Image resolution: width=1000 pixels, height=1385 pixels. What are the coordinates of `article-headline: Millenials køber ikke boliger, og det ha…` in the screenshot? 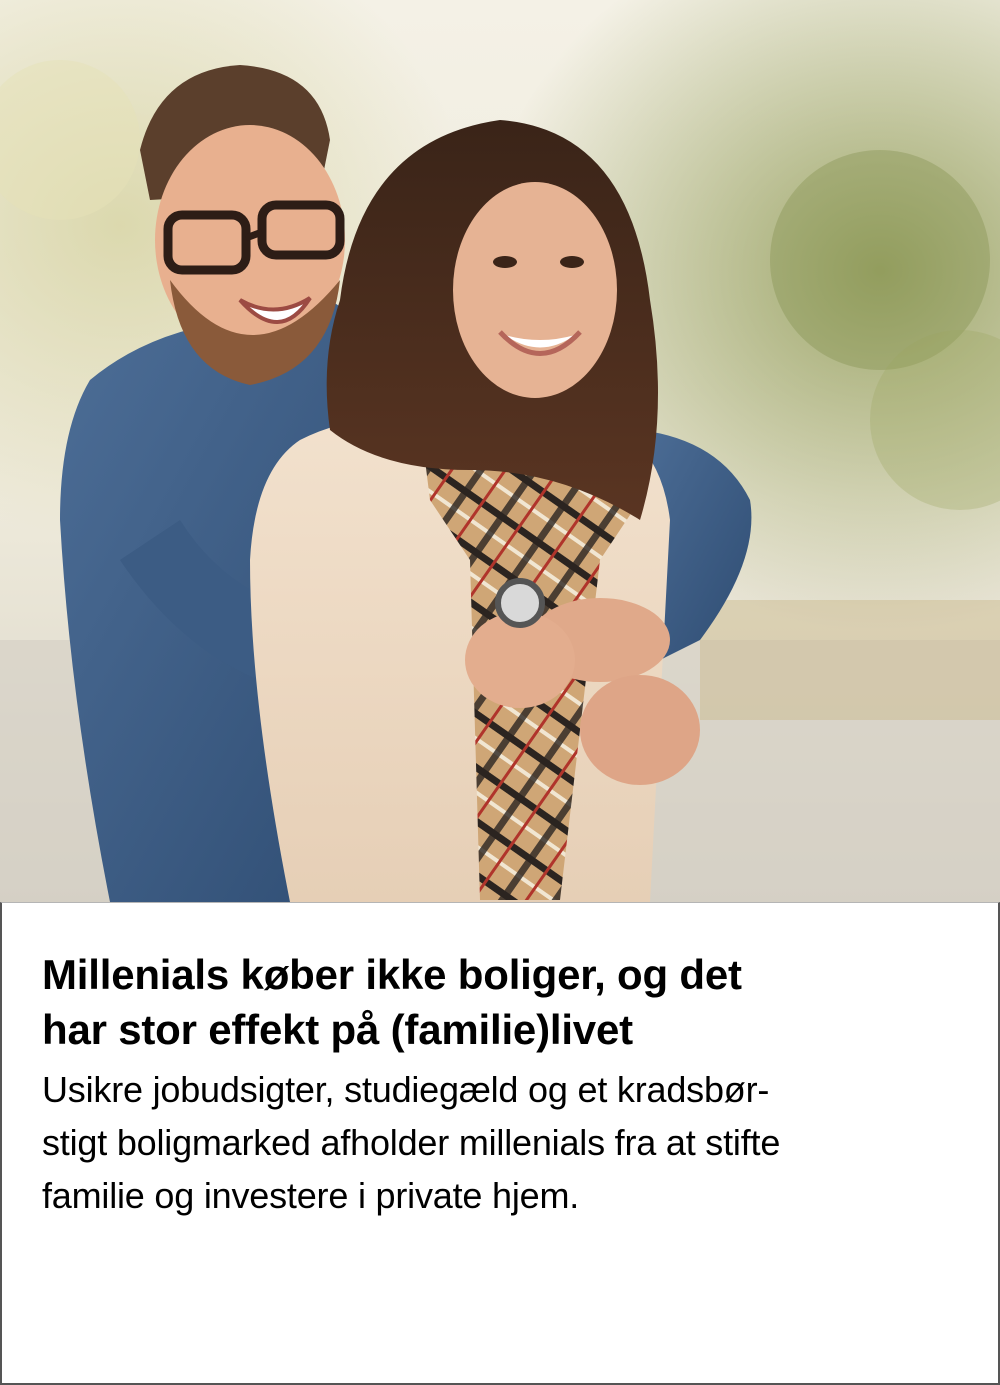 It's located at (502, 1002).